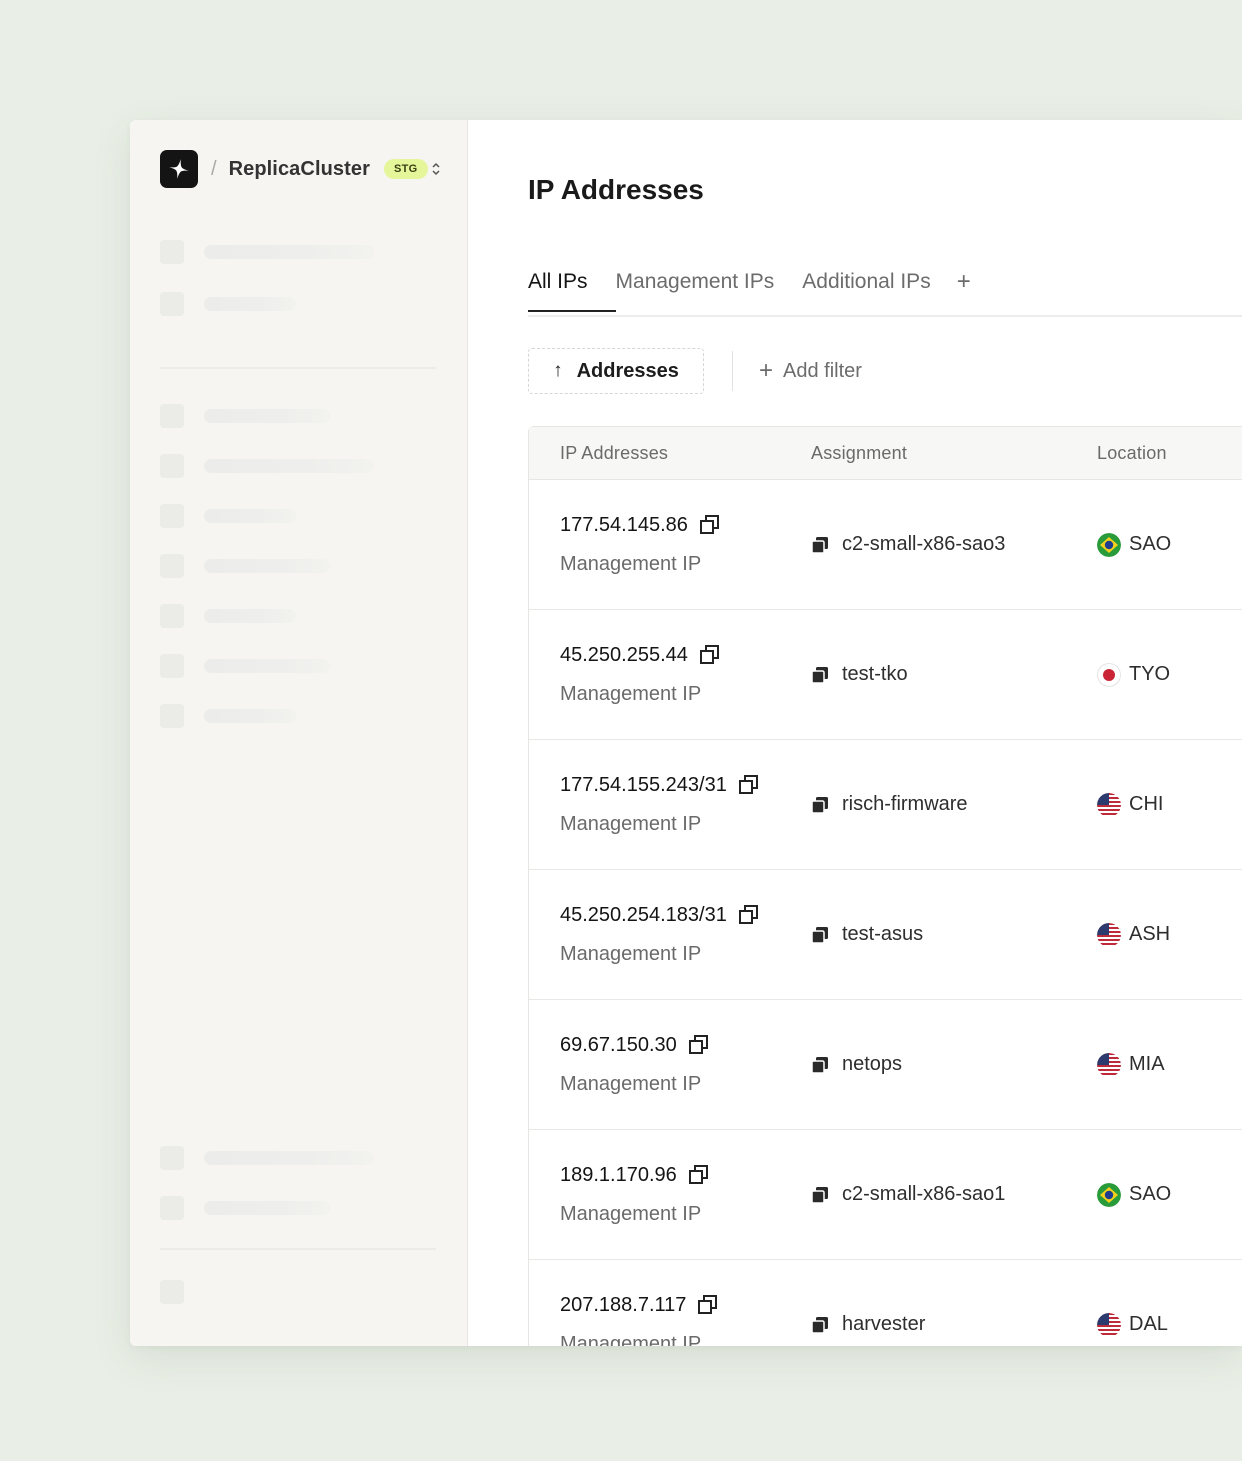  I want to click on assignment-name: test-tko, so click(875, 674).